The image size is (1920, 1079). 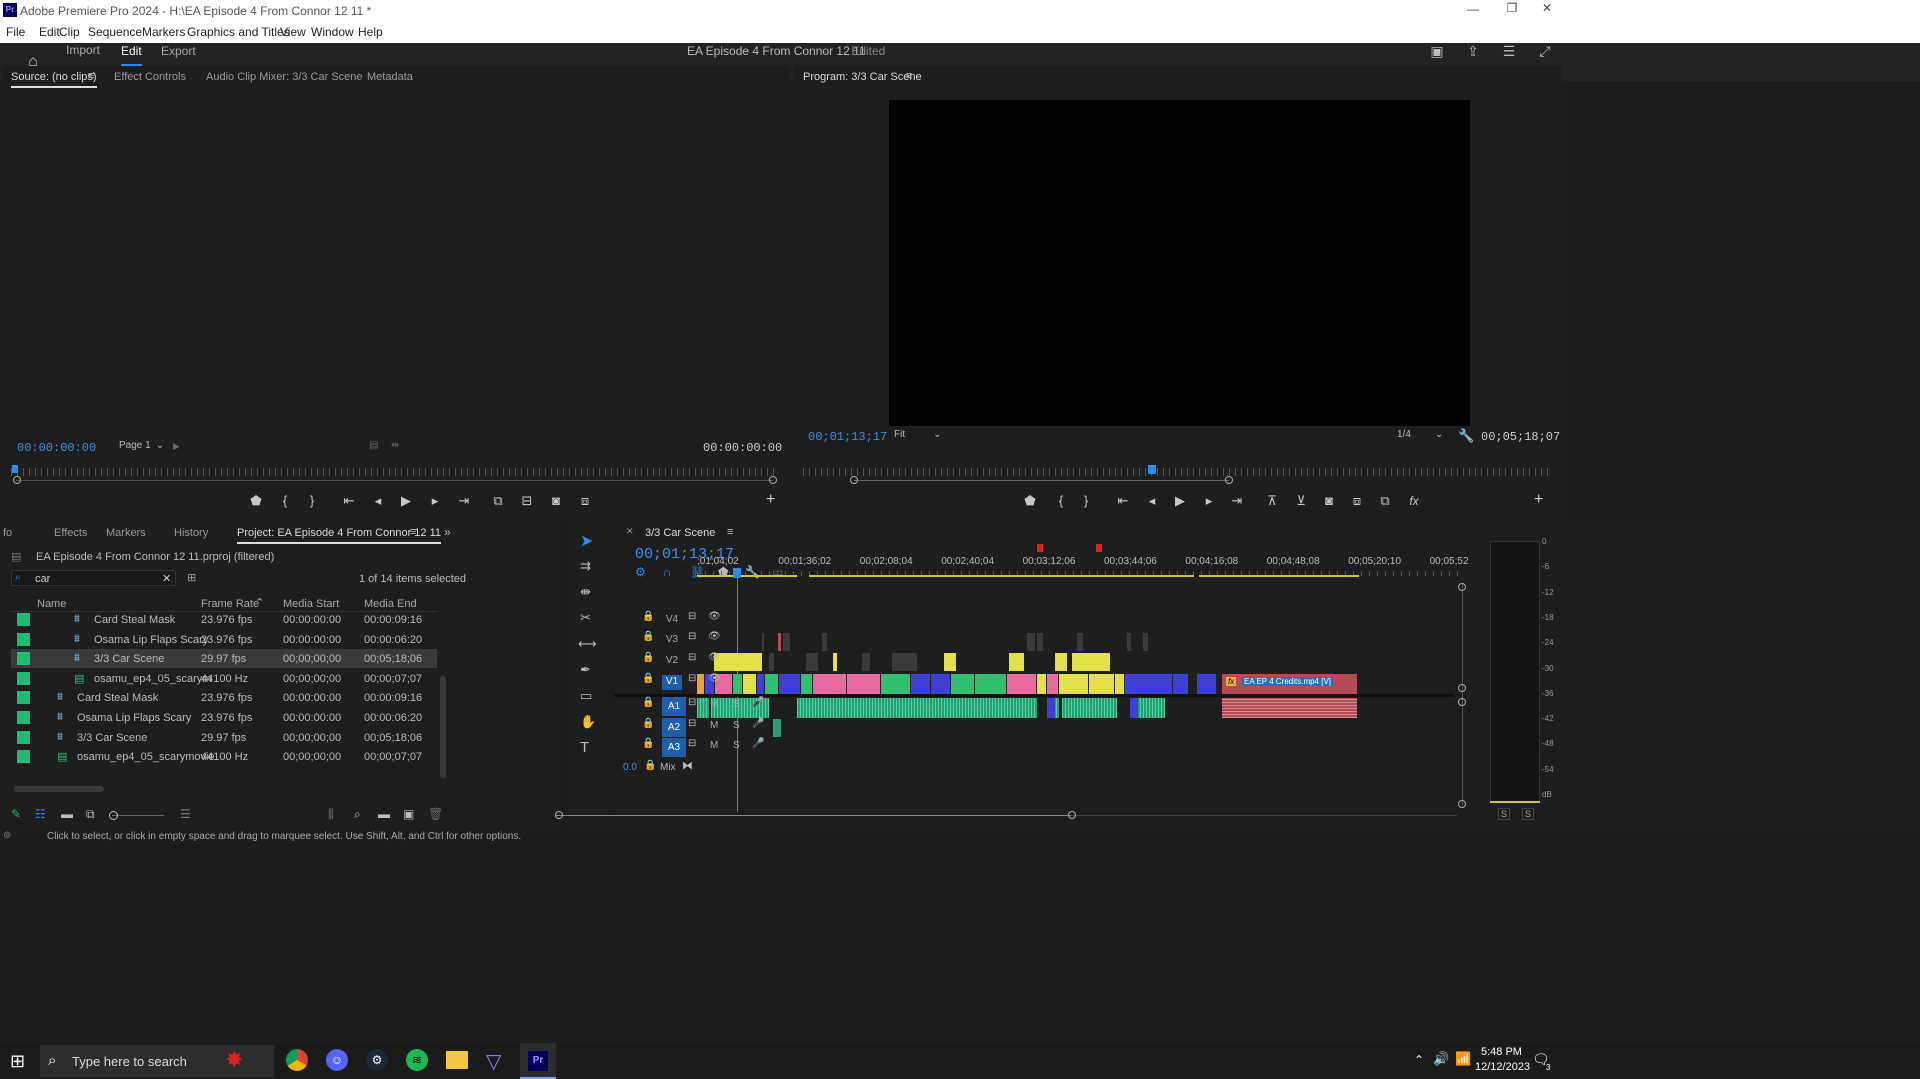 I want to click on expand-panels-icon: », so click(x=447, y=532).